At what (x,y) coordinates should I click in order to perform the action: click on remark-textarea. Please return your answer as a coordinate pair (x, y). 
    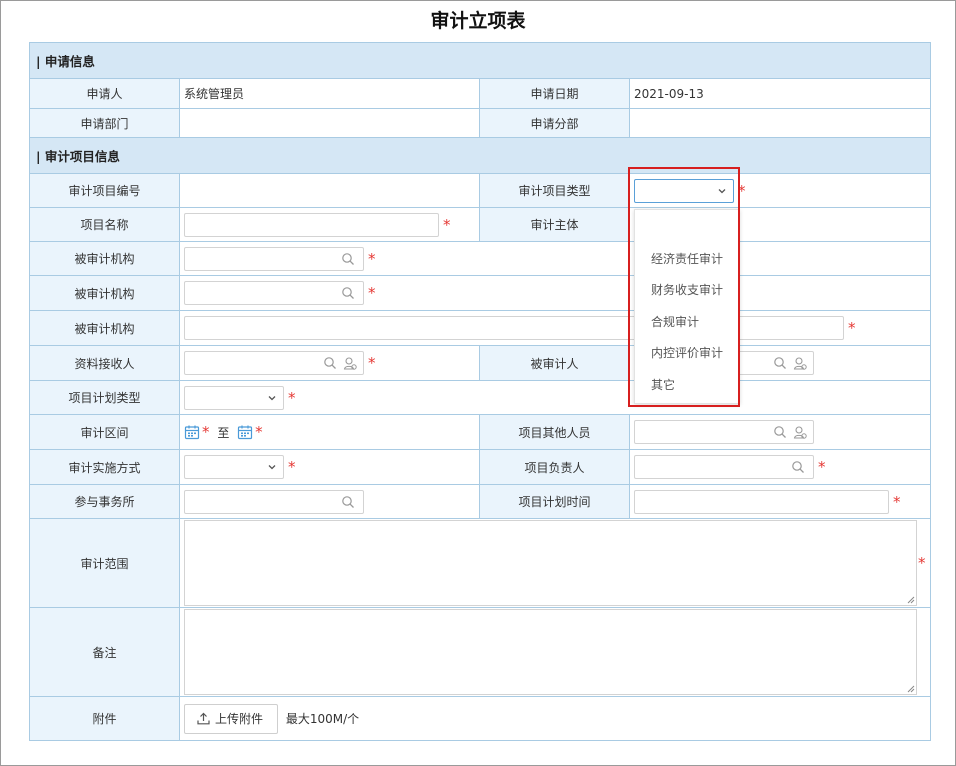
    Looking at the image, I should click on (550, 652).